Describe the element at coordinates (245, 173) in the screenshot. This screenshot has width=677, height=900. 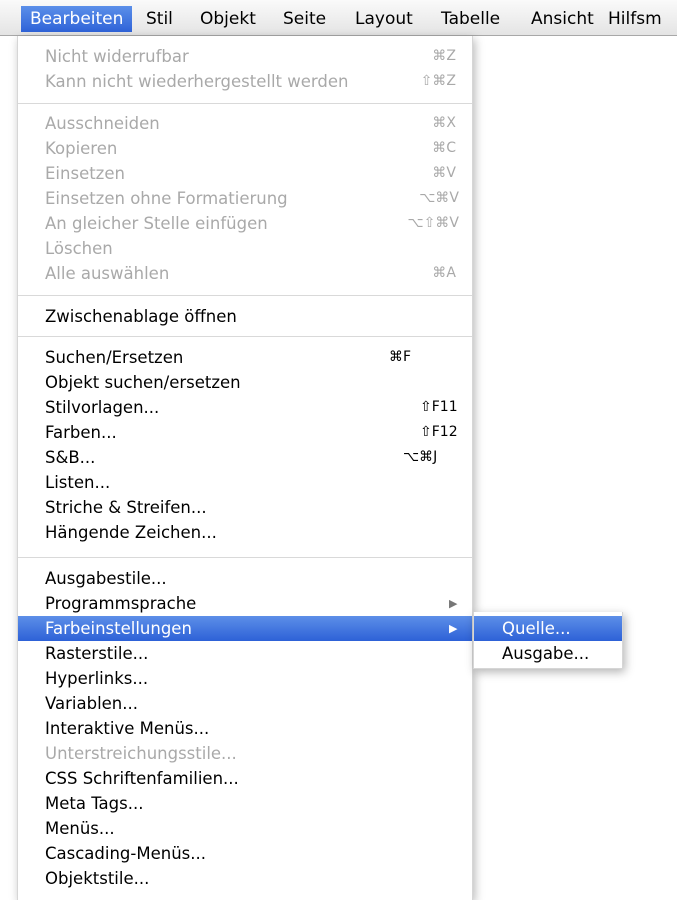
I see `menu-item-paste: Einsetzen ⌘V` at that location.